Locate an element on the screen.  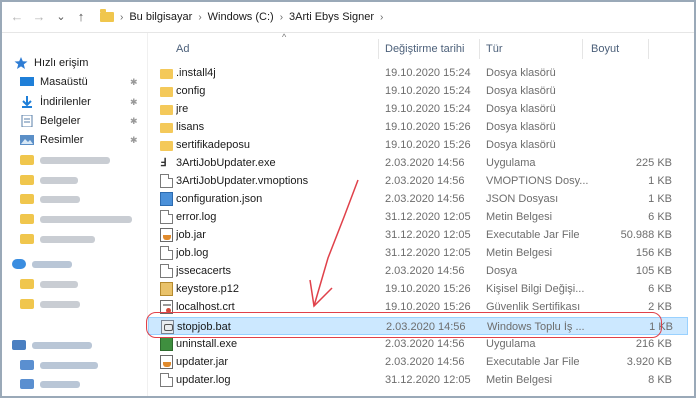
certificate-icon is located at coordinates (166, 307).